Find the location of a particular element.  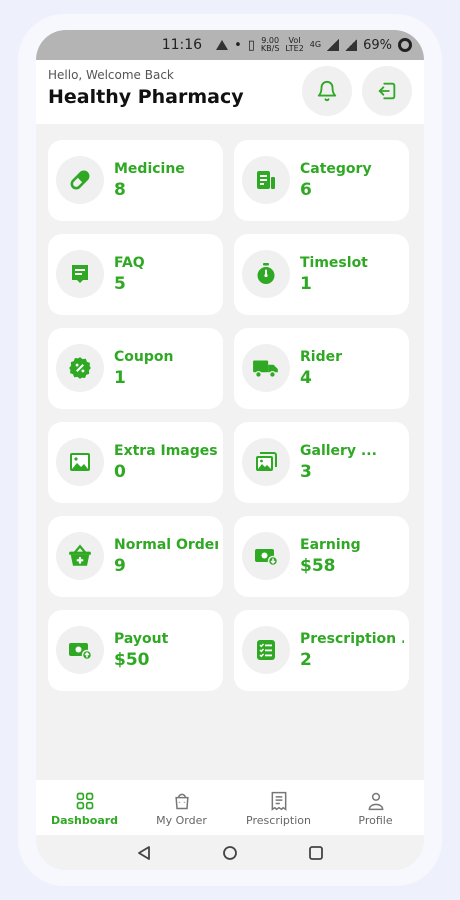

nav-profile: Profile is located at coordinates (375, 807).